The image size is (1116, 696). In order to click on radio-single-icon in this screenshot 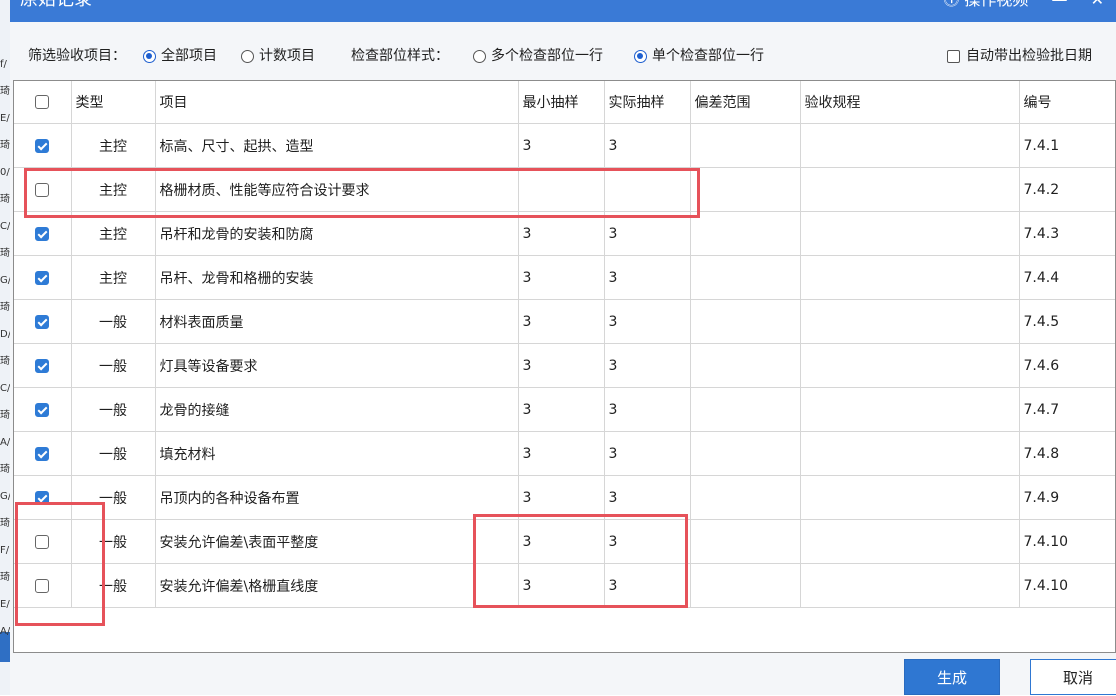, I will do `click(640, 56)`.